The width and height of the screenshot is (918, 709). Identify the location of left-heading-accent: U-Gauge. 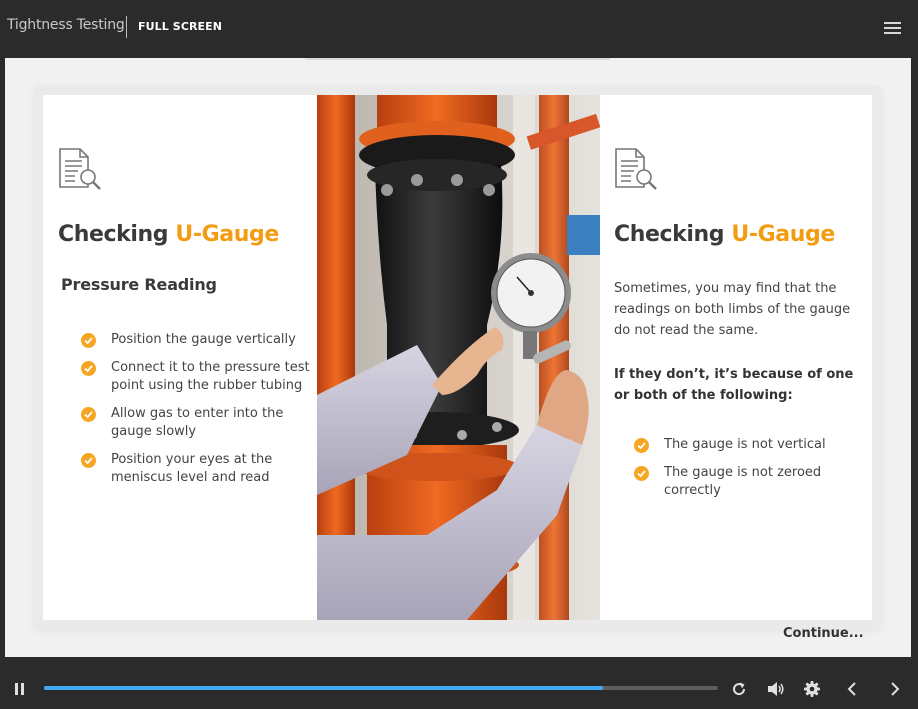
(227, 234).